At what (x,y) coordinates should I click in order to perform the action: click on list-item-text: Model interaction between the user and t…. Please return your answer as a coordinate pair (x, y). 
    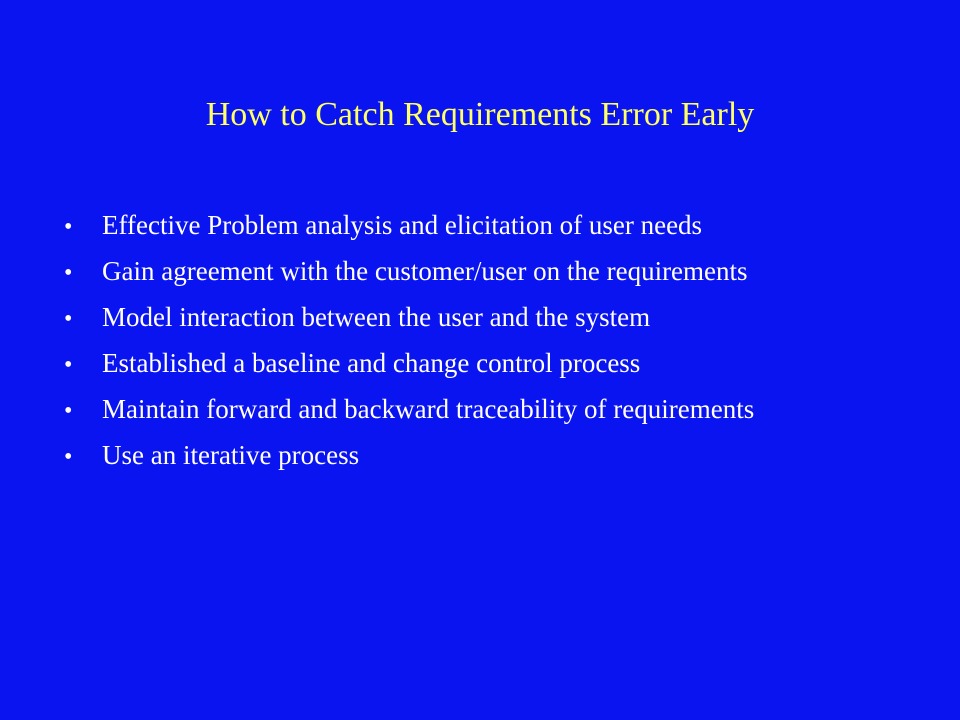
    Looking at the image, I should click on (376, 317).